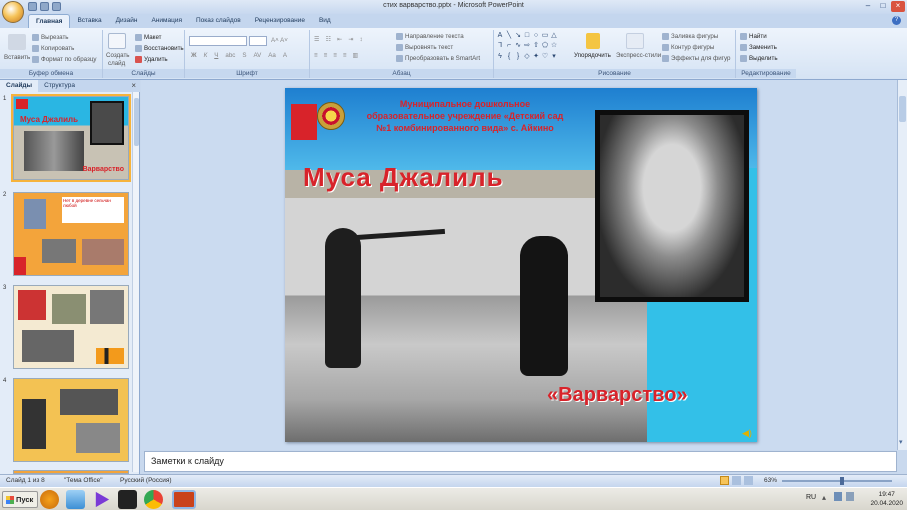  Describe the element at coordinates (430, 36) in the screenshot. I see `text-direction-button: Направление текста` at that location.